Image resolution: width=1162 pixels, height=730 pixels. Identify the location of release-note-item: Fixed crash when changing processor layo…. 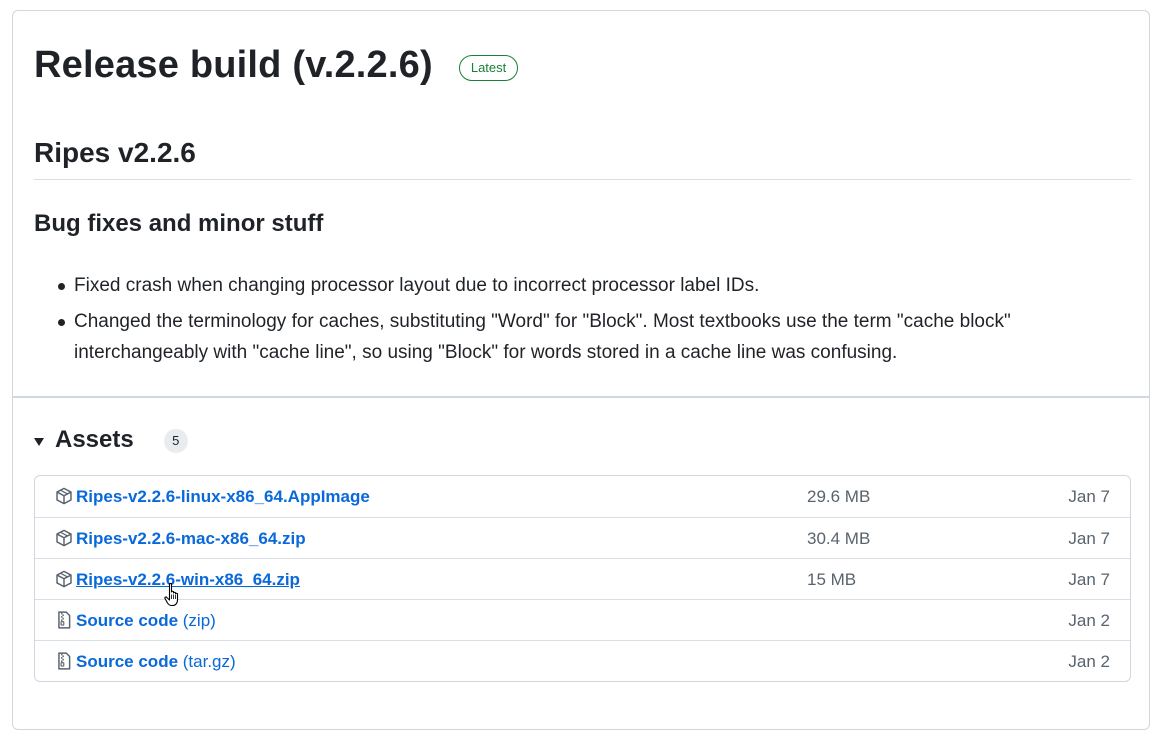
(569, 285).